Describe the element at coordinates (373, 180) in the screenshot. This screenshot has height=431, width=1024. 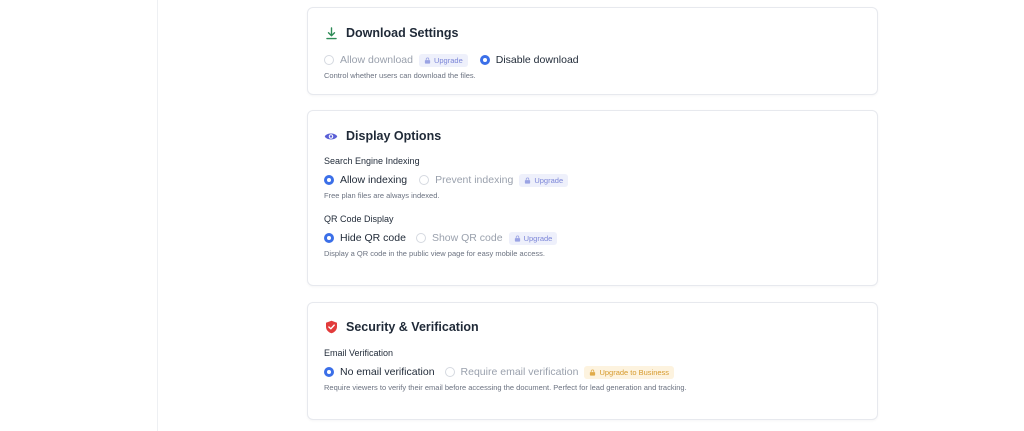
I see `allow-indexing-label: Allow indexing` at that location.